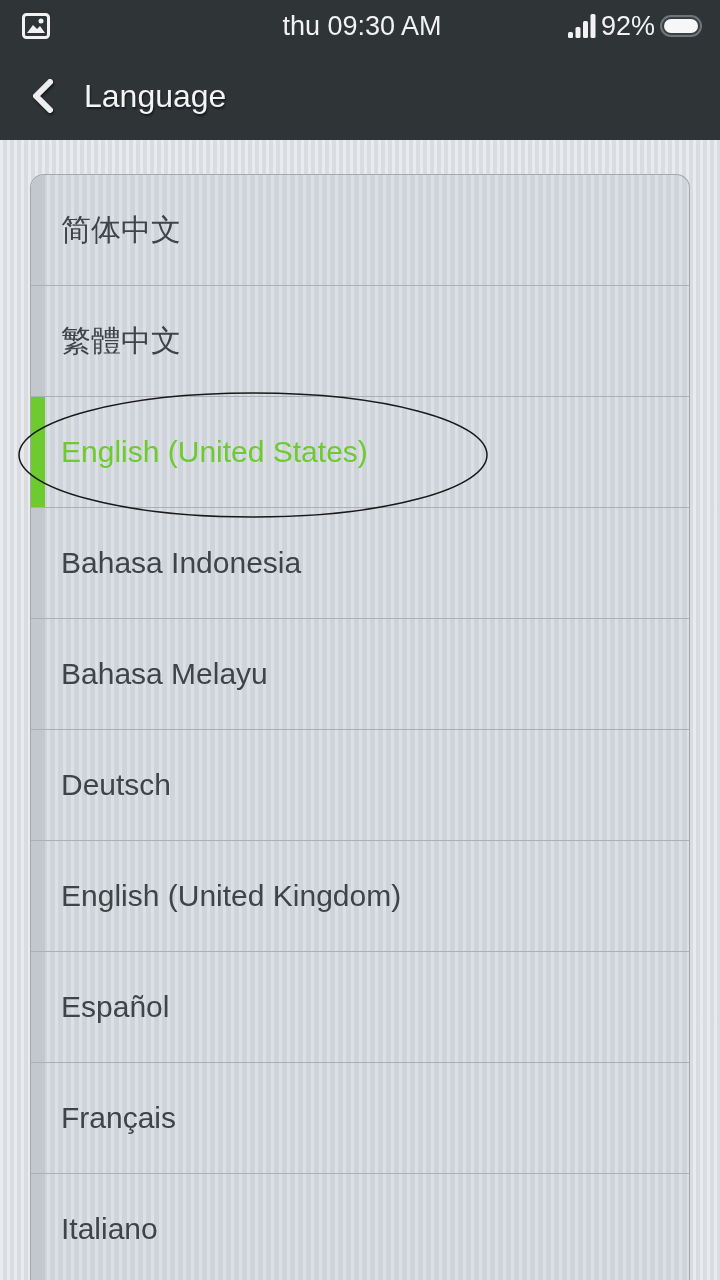 Image resolution: width=720 pixels, height=1280 pixels. Describe the element at coordinates (360, 674) in the screenshot. I see `language-option: Bahasa Melayu` at that location.